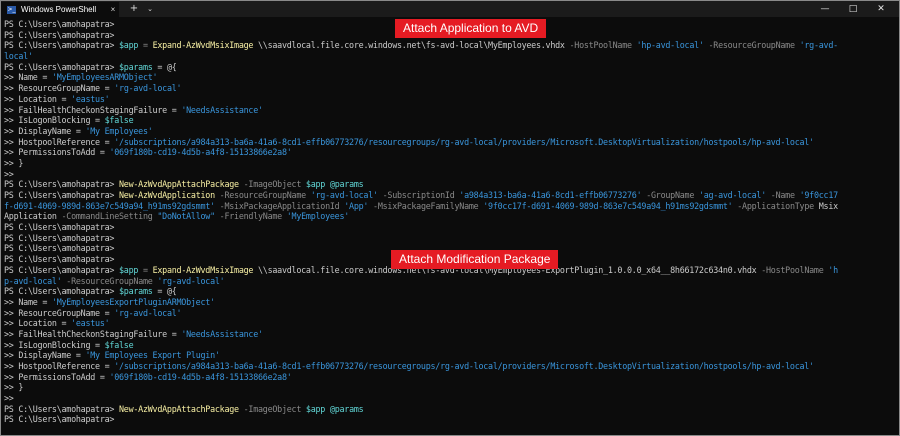  I want to click on terminal-text: $params, so click(136, 291).